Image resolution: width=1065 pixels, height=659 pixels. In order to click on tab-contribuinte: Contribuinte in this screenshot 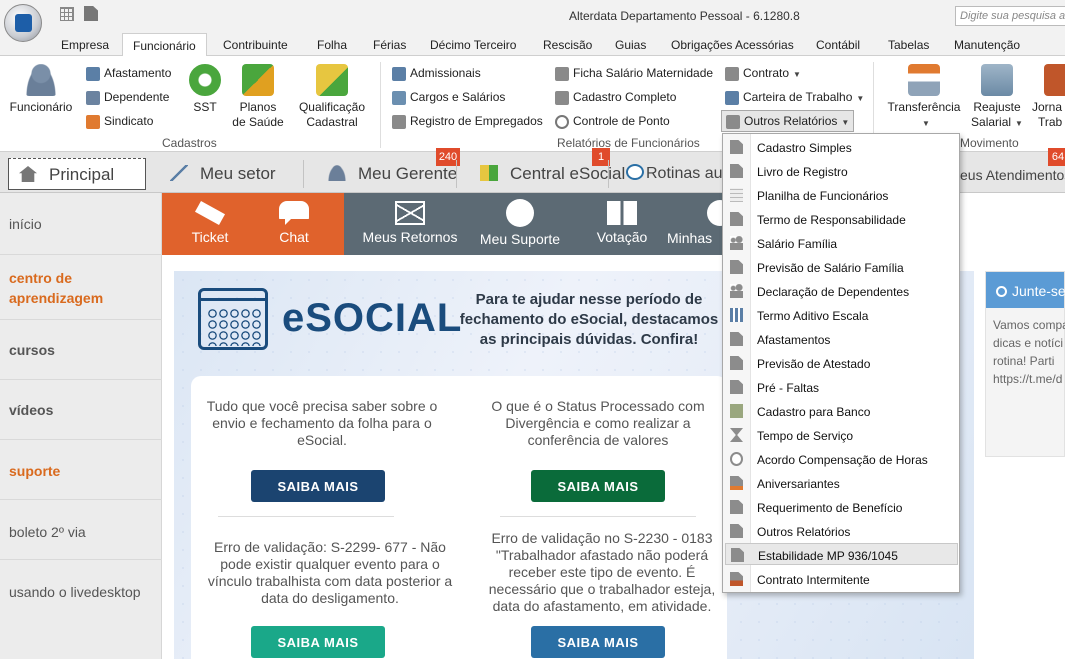, I will do `click(255, 45)`.